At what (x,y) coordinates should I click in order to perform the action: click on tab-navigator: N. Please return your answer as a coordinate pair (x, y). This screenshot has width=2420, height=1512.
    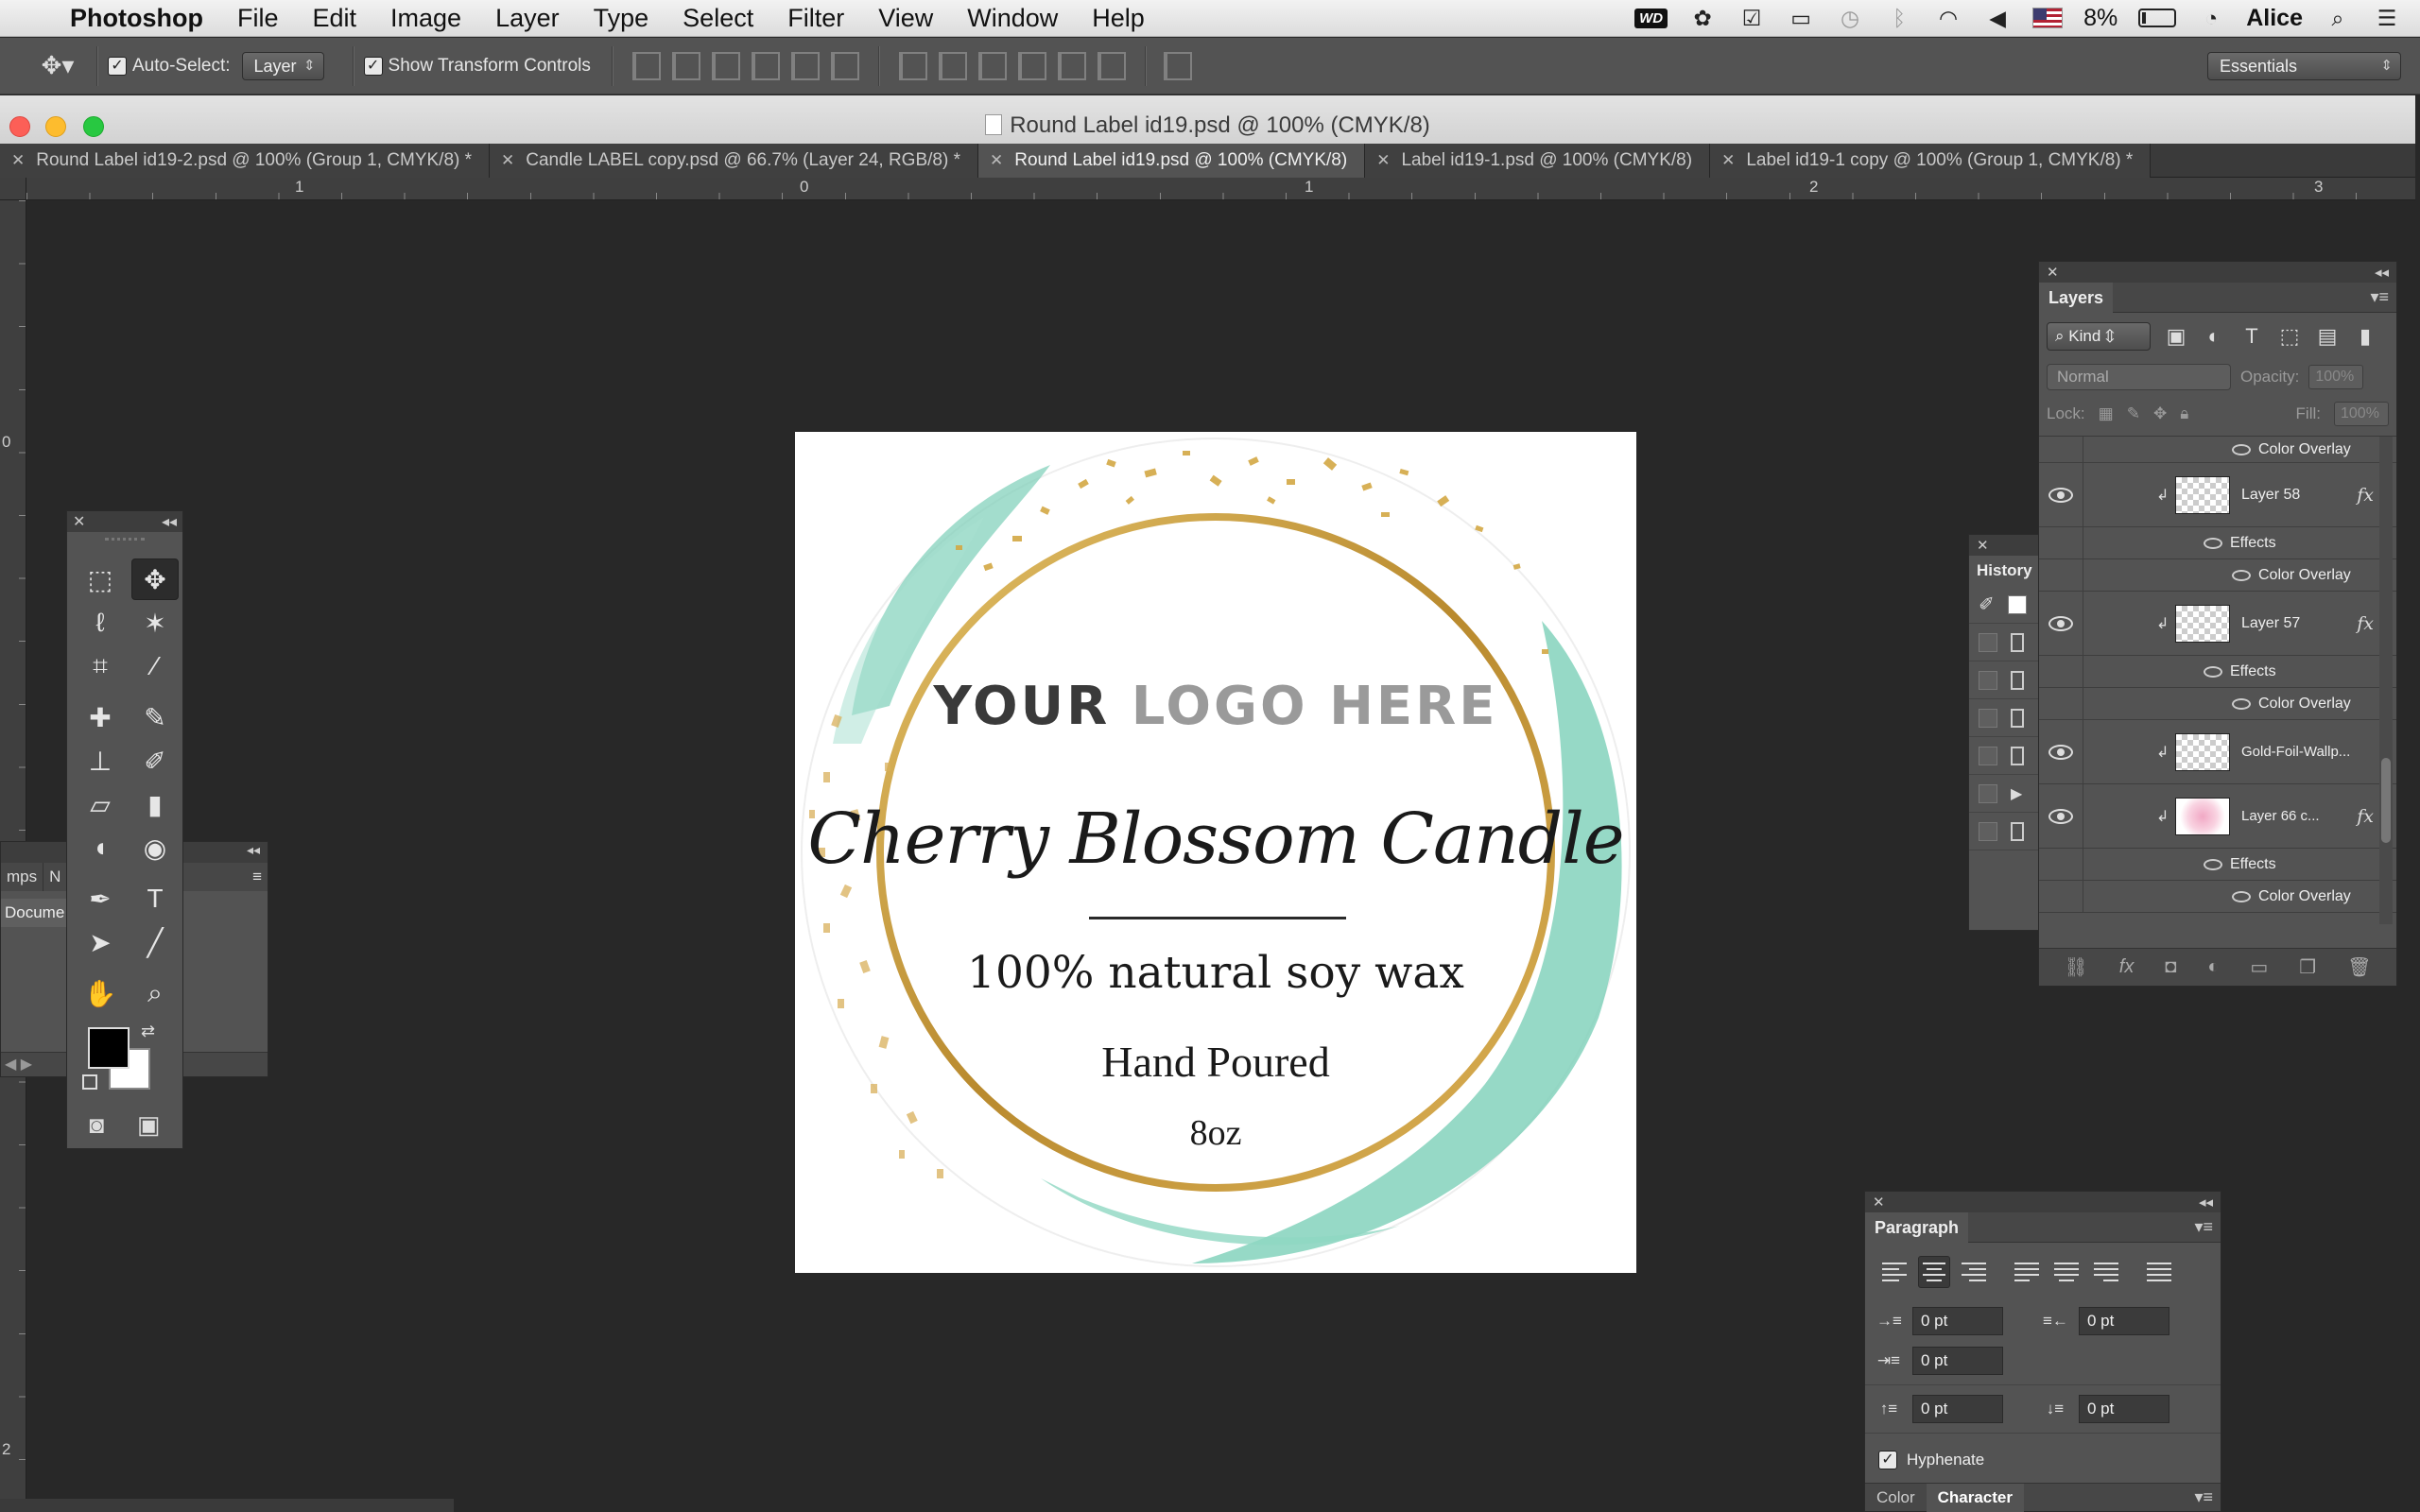
    Looking at the image, I should click on (55, 877).